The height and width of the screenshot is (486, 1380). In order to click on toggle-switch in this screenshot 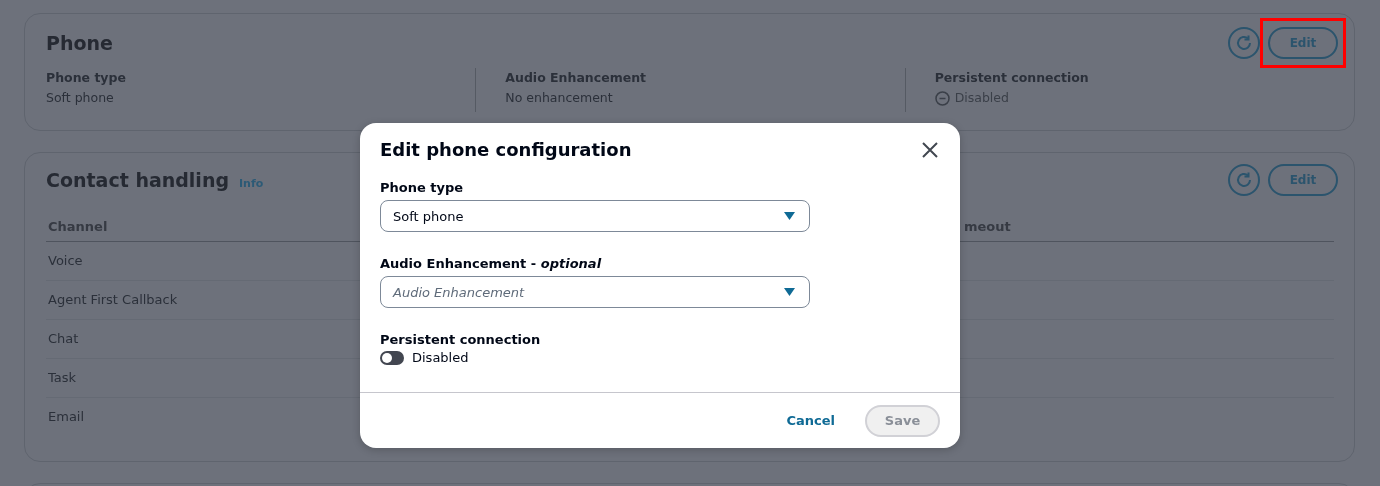, I will do `click(392, 357)`.